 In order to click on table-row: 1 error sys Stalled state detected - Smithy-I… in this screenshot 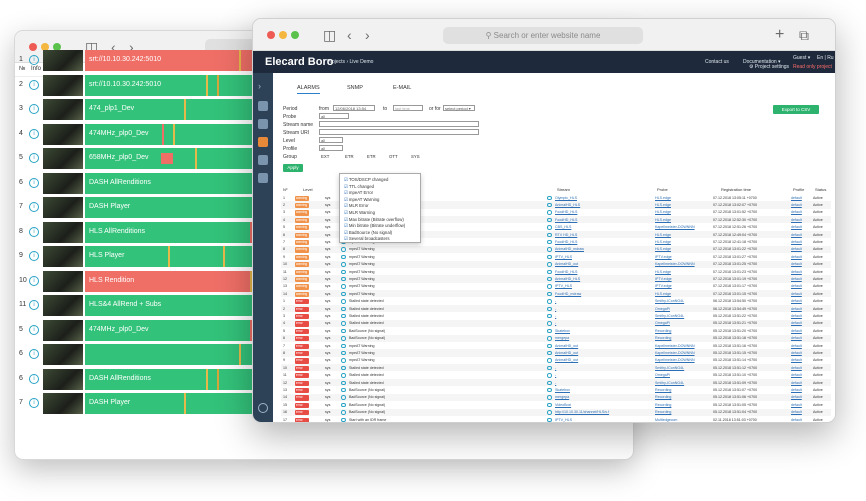, I will do `click(556, 301)`.